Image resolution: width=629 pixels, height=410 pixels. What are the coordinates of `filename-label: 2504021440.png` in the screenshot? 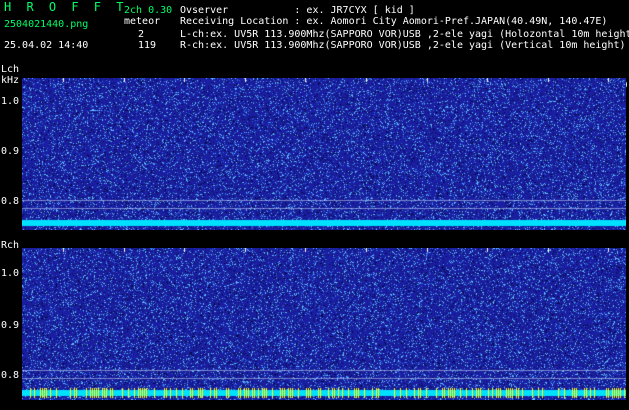 It's located at (46, 24).